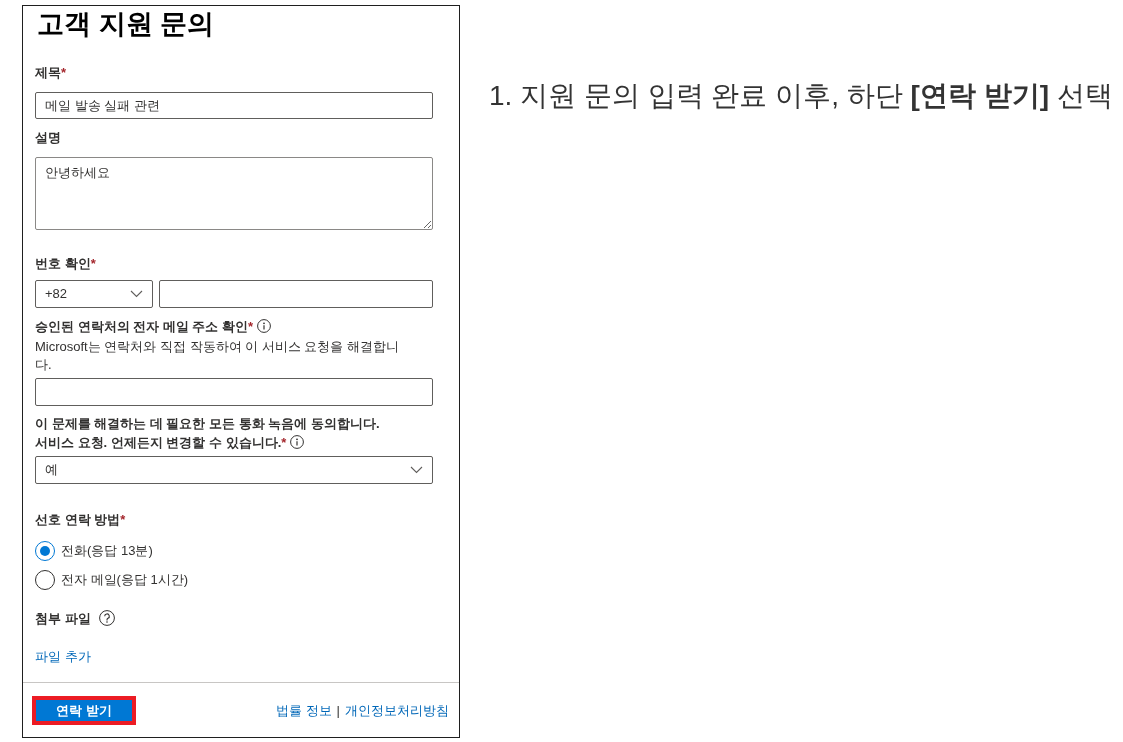  Describe the element at coordinates (234, 392) in the screenshot. I see `text-input` at that location.